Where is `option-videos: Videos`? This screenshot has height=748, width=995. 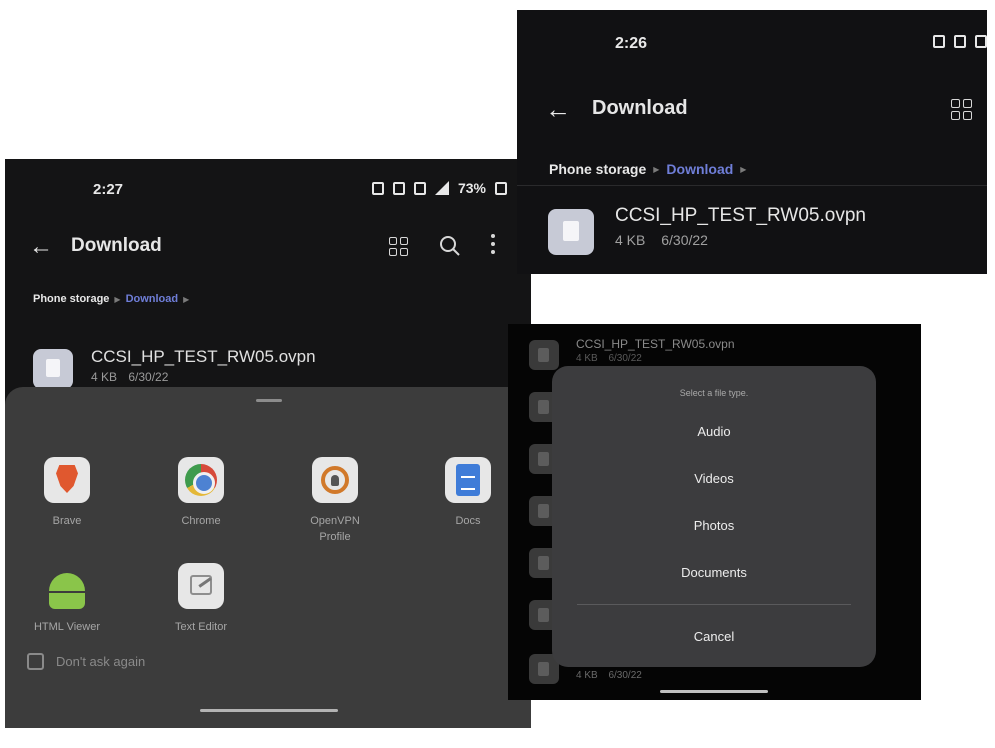
option-videos: Videos is located at coordinates (714, 478).